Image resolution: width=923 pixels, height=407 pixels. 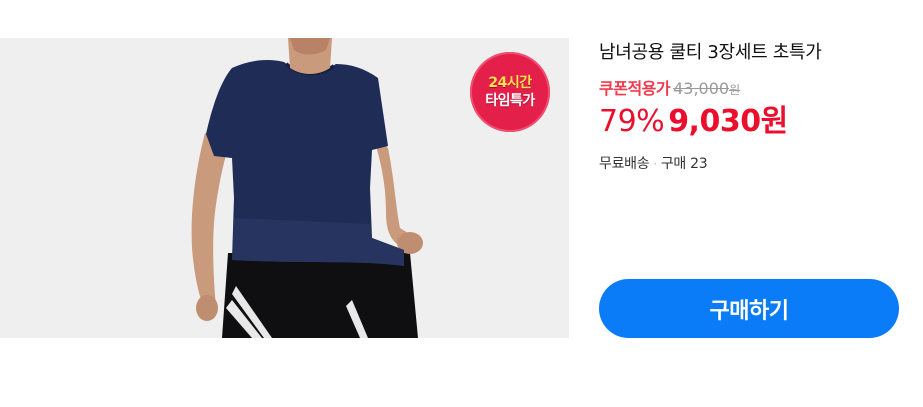 What do you see at coordinates (510, 82) in the screenshot?
I see `badge-24h-text: 24시간` at bounding box center [510, 82].